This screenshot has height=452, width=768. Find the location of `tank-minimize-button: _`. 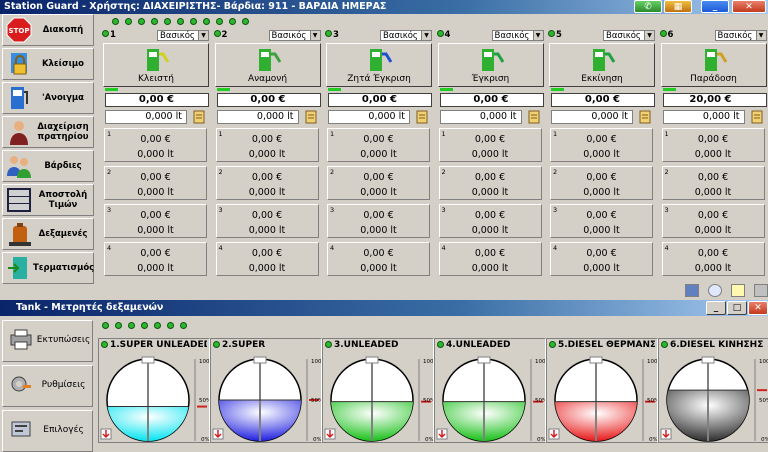

tank-minimize-button: _ is located at coordinates (716, 308).